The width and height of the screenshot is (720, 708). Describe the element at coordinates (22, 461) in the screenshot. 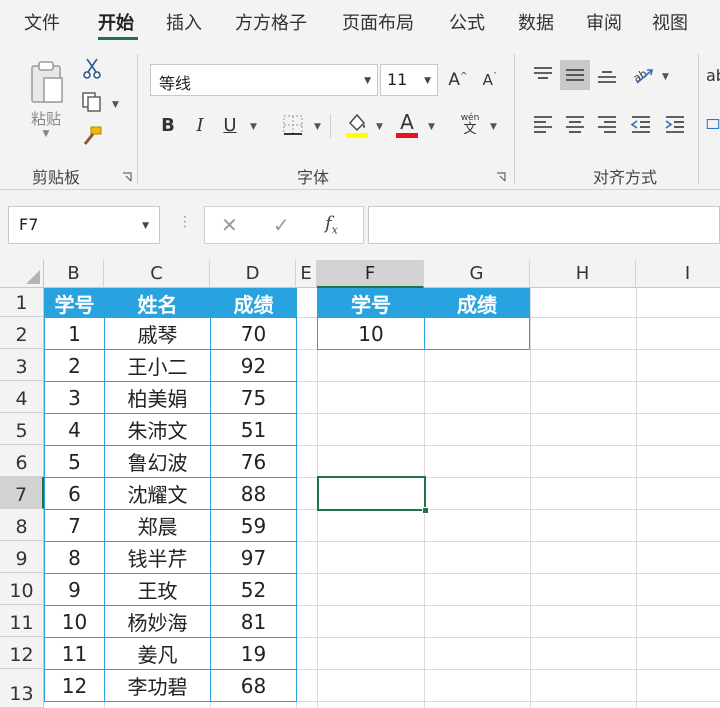

I see `row-header-6: 6` at that location.